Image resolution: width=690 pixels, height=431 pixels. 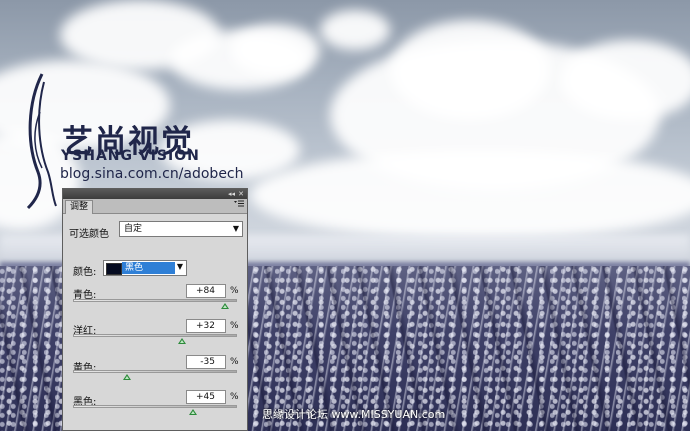 I want to click on collapse-icon: ◂◂, so click(x=231, y=194).